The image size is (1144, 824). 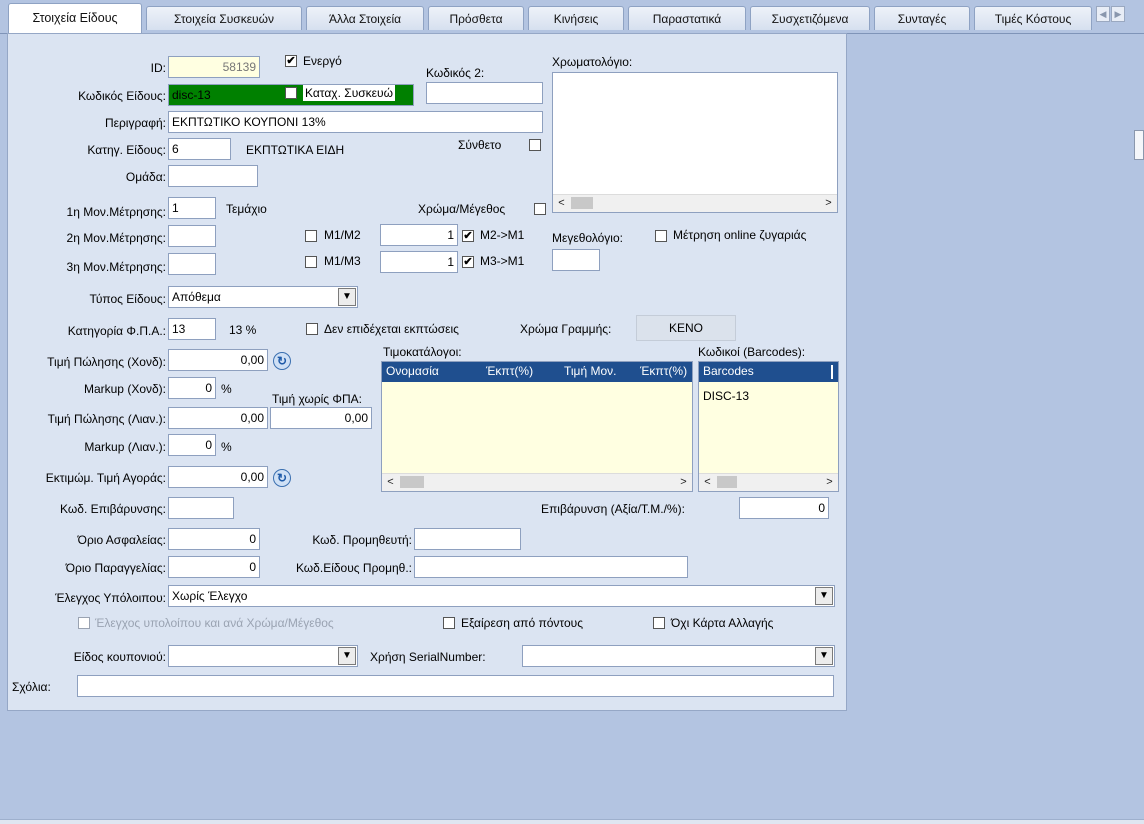 What do you see at coordinates (419, 262) in the screenshot?
I see `m1m3-input: 1` at bounding box center [419, 262].